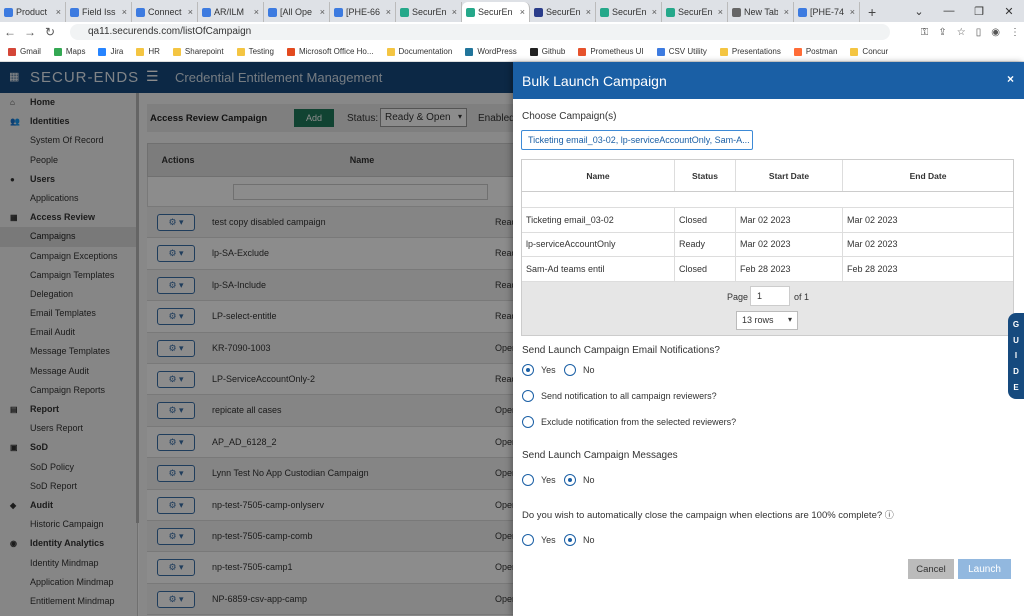 This screenshot has height=616, width=1024. I want to click on key-icon: ⚿, so click(925, 32).